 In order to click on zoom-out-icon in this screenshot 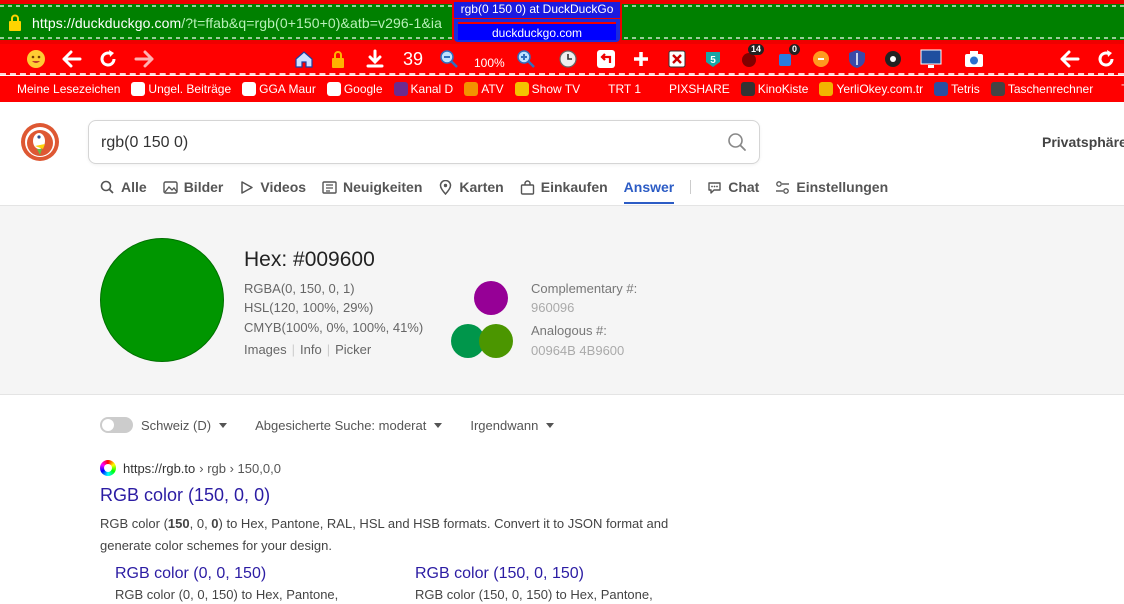, I will do `click(449, 59)`.